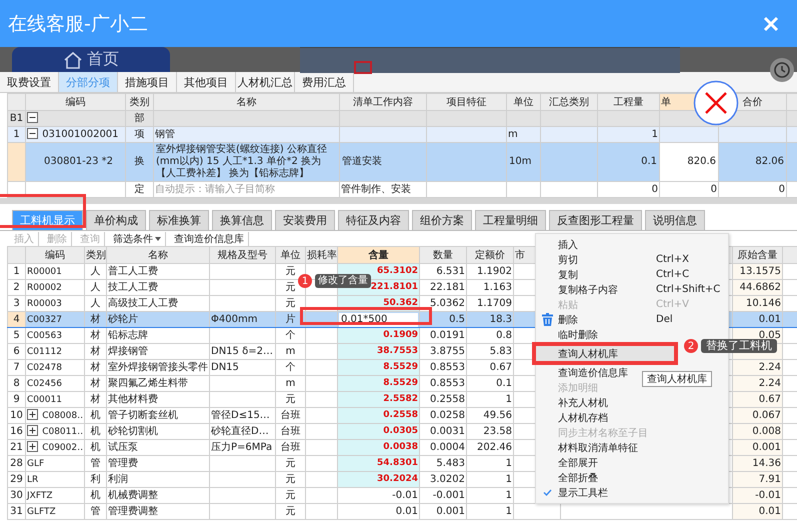  I want to click on menu-item: 查询人材机库, so click(588, 353).